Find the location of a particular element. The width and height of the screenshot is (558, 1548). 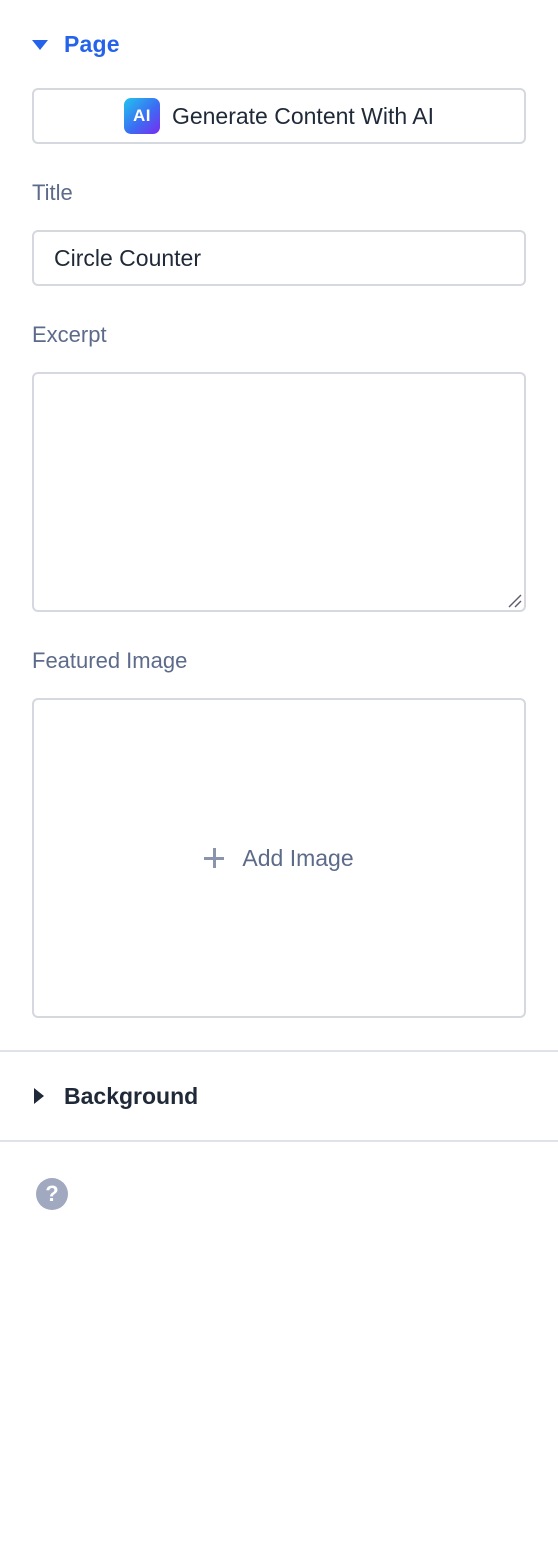

excerpt-textarea is located at coordinates (279, 492).